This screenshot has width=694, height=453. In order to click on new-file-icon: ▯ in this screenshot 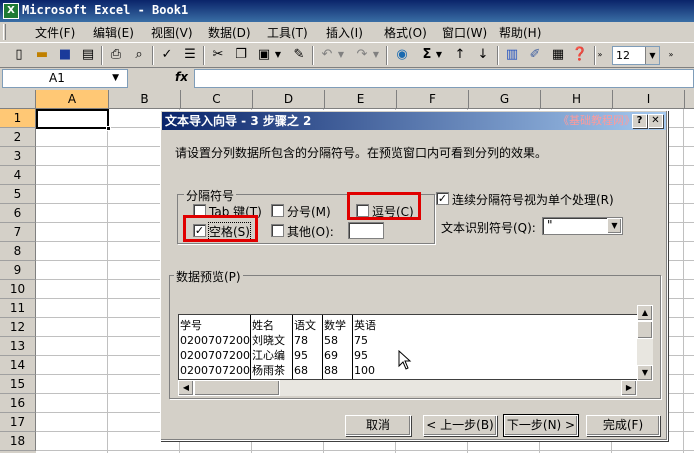, I will do `click(19, 55)`.